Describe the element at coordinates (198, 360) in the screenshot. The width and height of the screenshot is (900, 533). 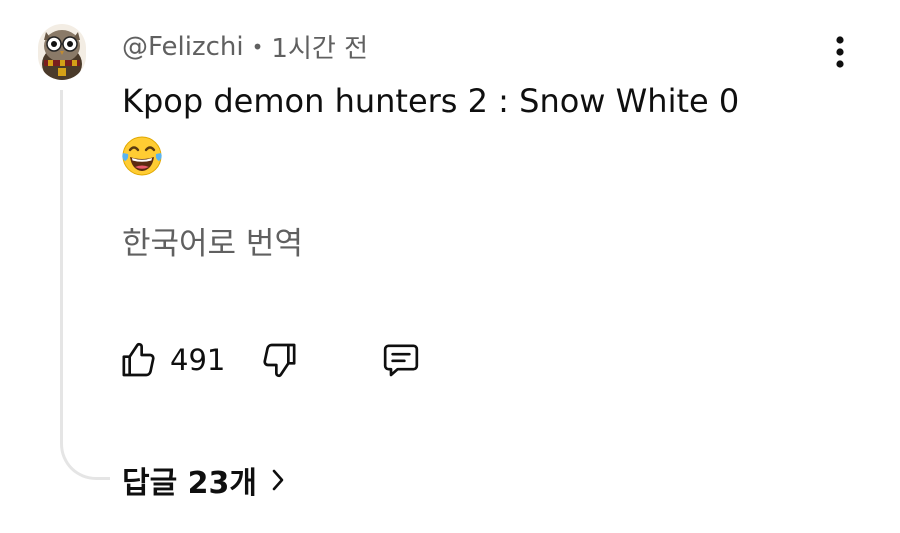
I see `like-count: 491` at that location.